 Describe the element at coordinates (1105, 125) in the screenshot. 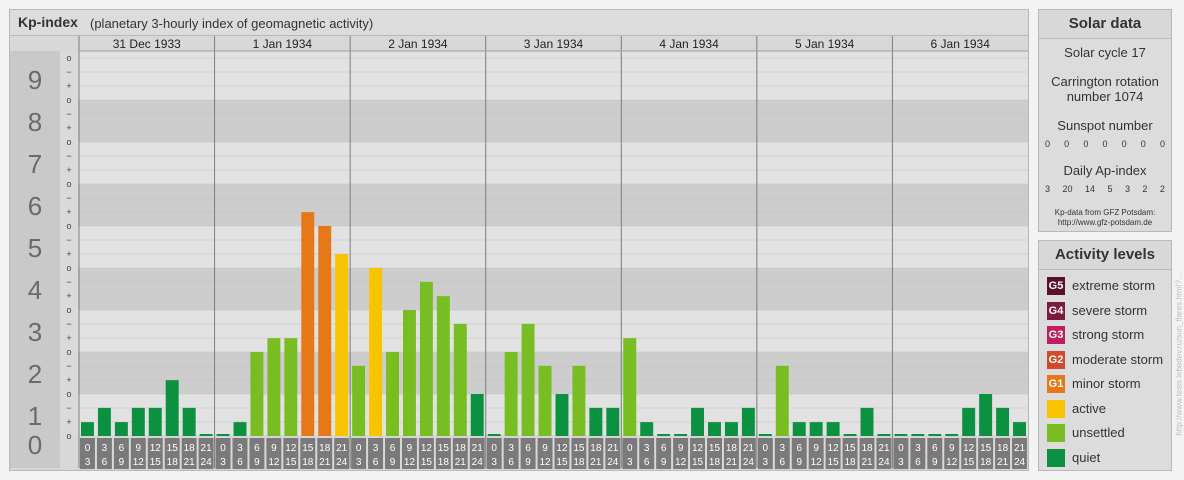

I see `sunspot-label: Sunspot number` at that location.